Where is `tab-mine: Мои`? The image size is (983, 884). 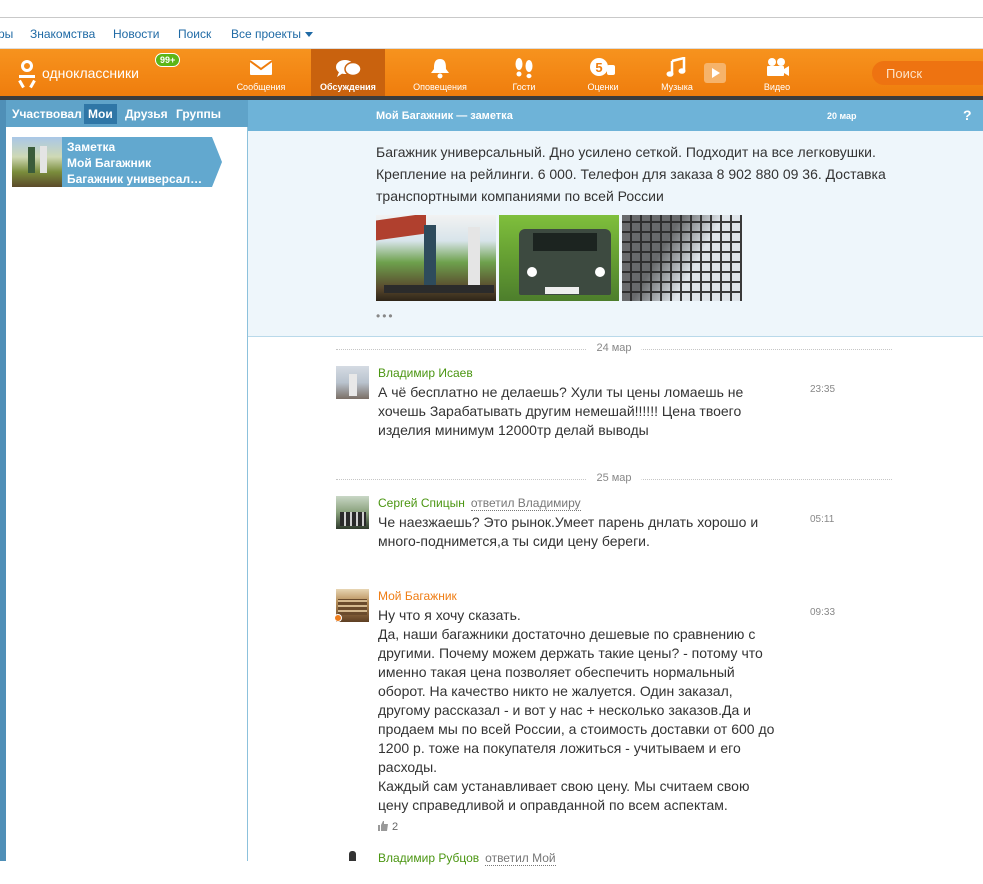 tab-mine: Мои is located at coordinates (100, 114).